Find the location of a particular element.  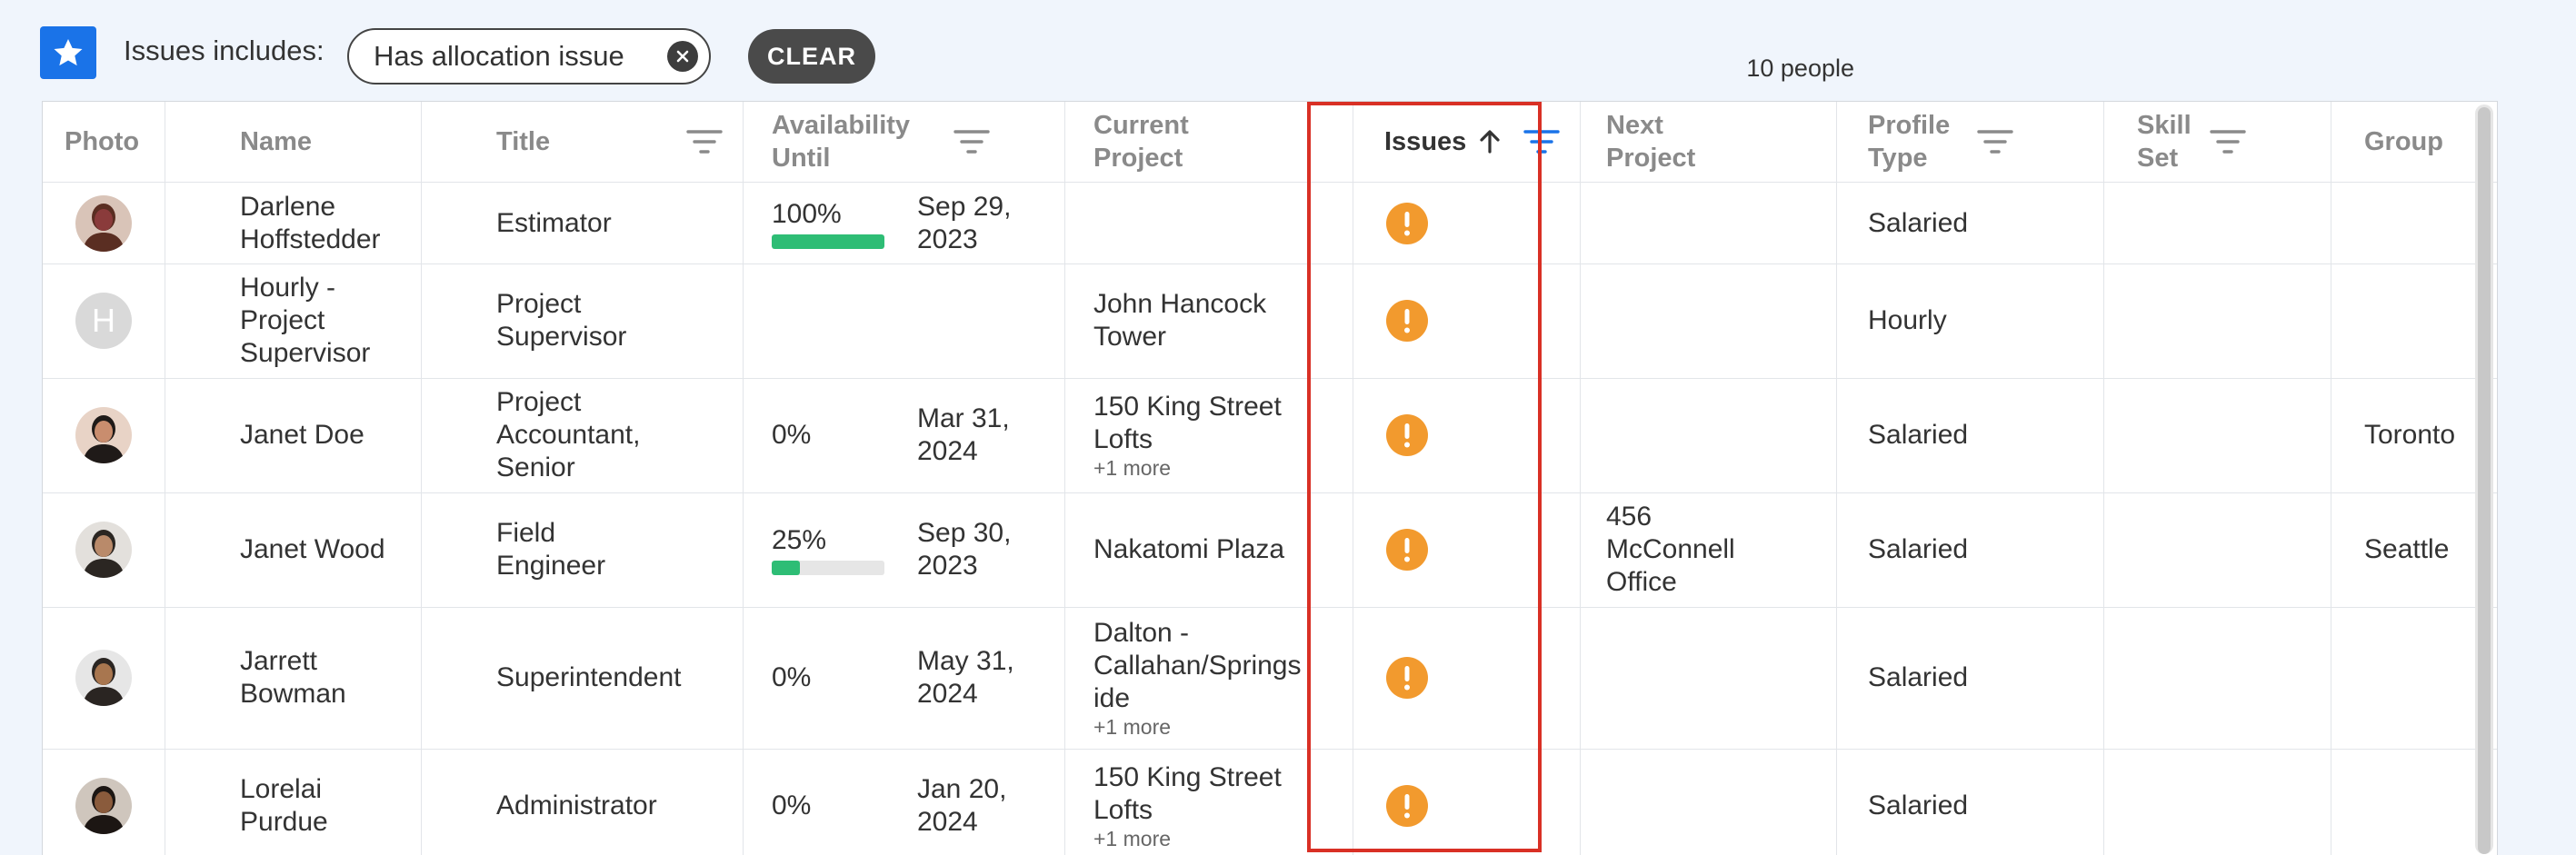

availability-percent: 25% is located at coordinates (828, 549).